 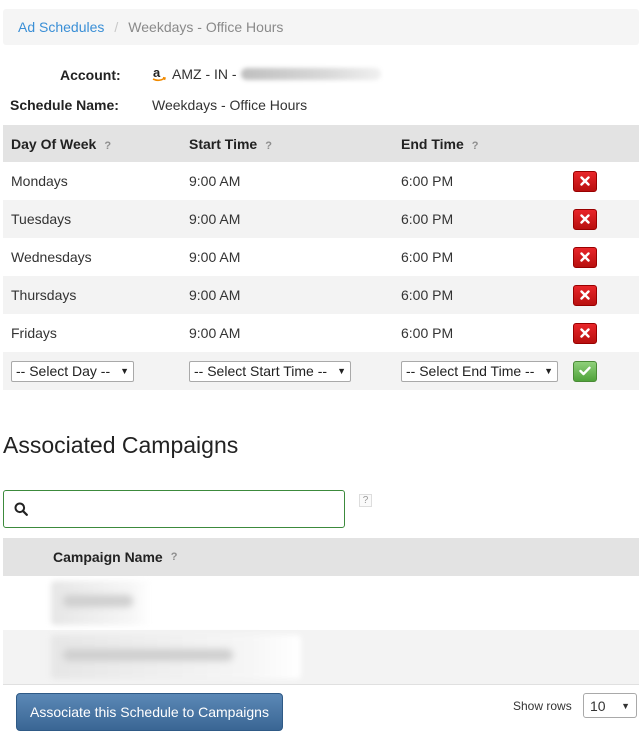 I want to click on add-row-confirm-button, so click(x=585, y=371).